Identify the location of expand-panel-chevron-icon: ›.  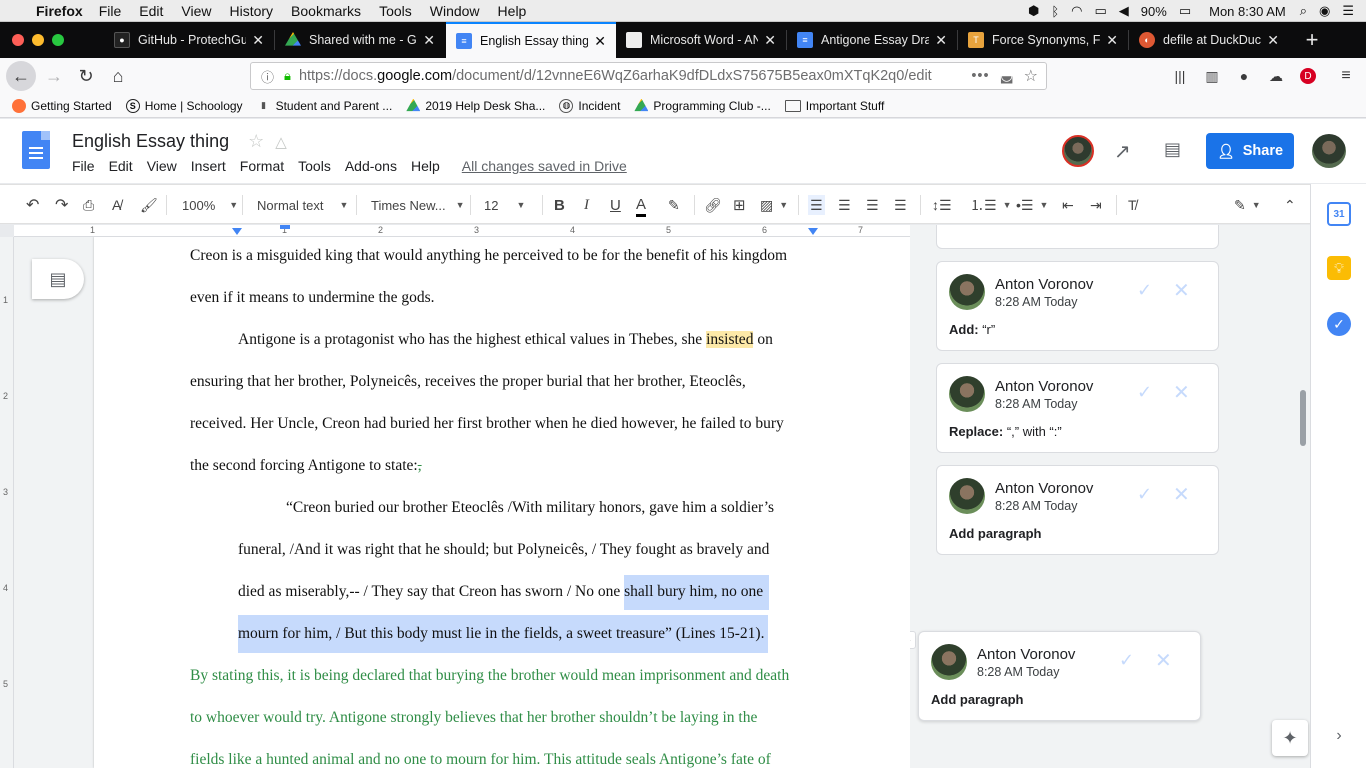
(1339, 736).